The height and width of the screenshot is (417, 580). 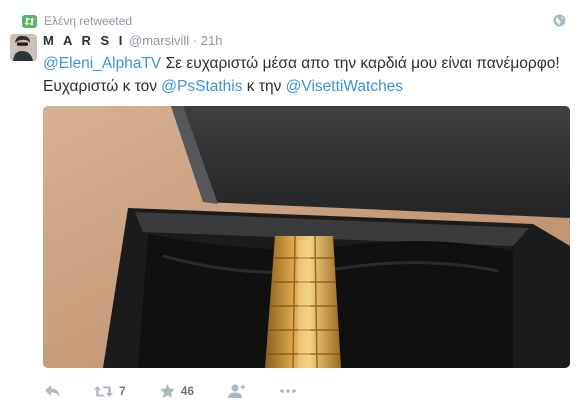 I want to click on mention-link: @PsStathis, so click(x=201, y=86).